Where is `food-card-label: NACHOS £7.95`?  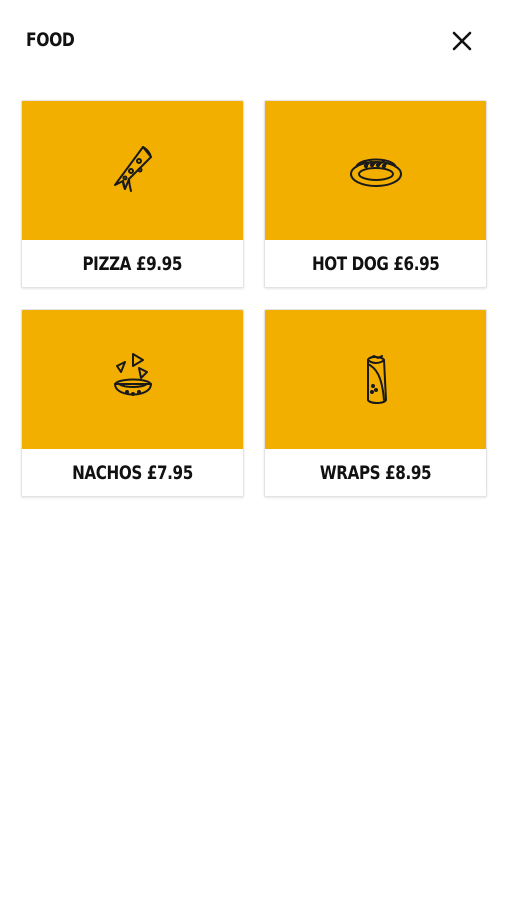 food-card-label: NACHOS £7.95 is located at coordinates (132, 472).